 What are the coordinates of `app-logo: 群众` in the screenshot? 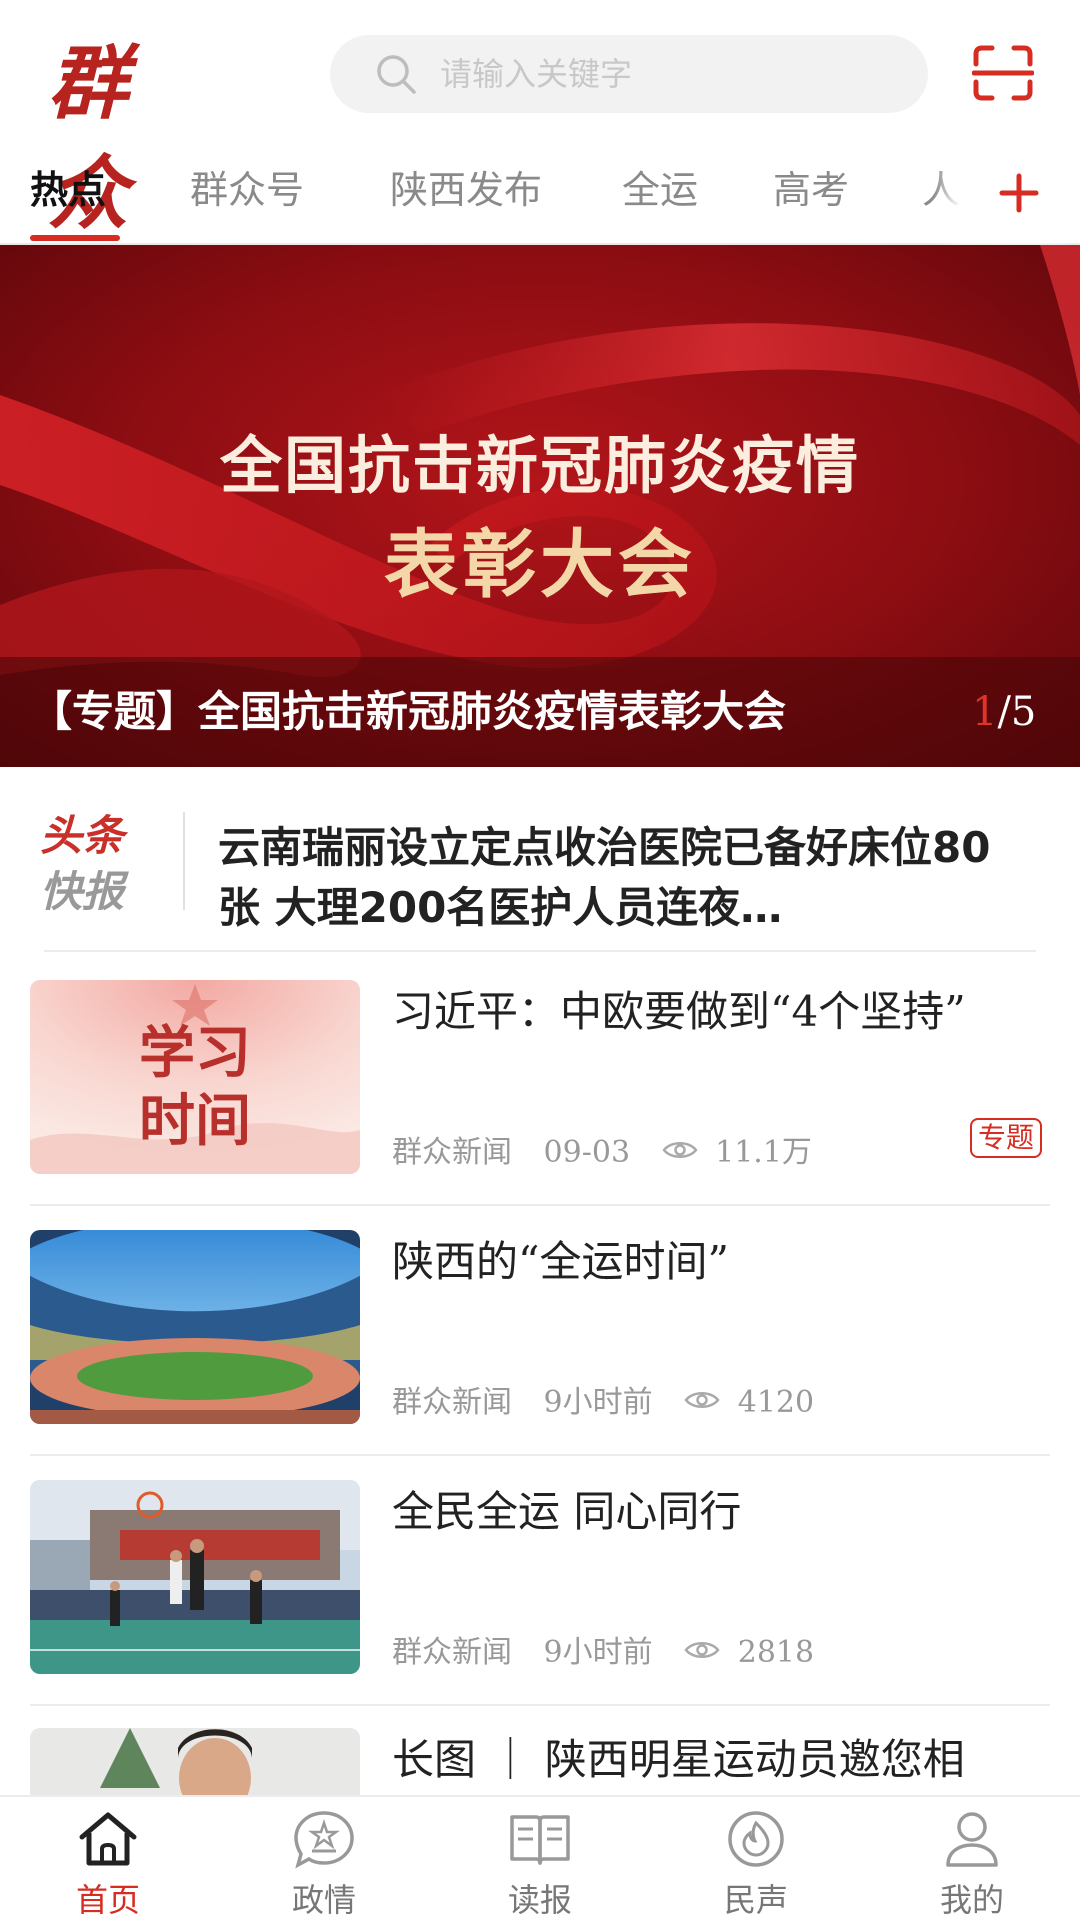 It's located at (133, 134).